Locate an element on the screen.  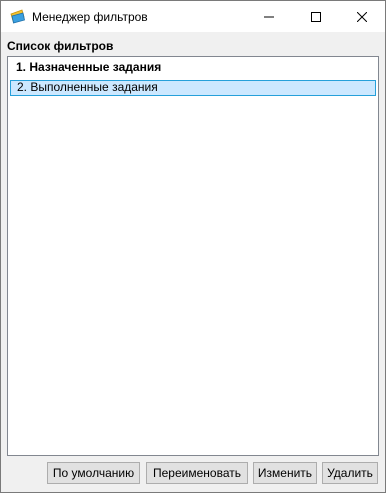
filter-list-label: Список фильтров is located at coordinates (60, 46).